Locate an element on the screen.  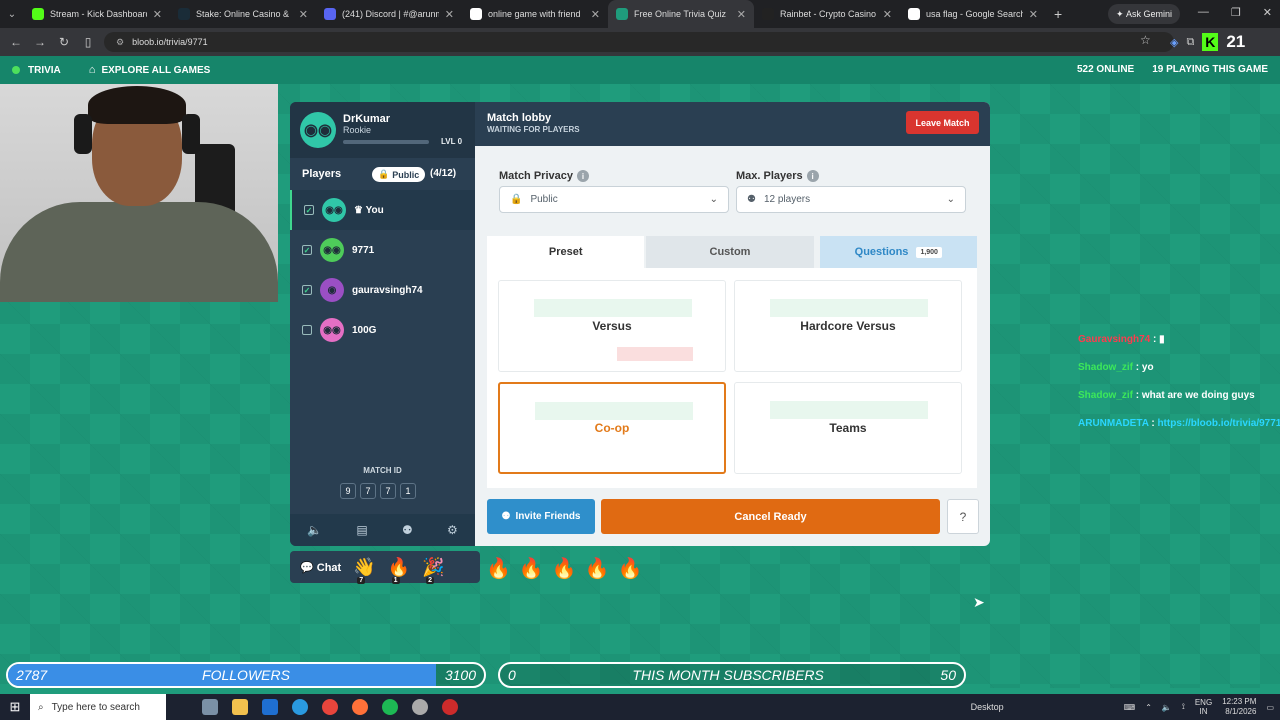
reaction-button: 👋 7 is located at coordinates (364, 570).